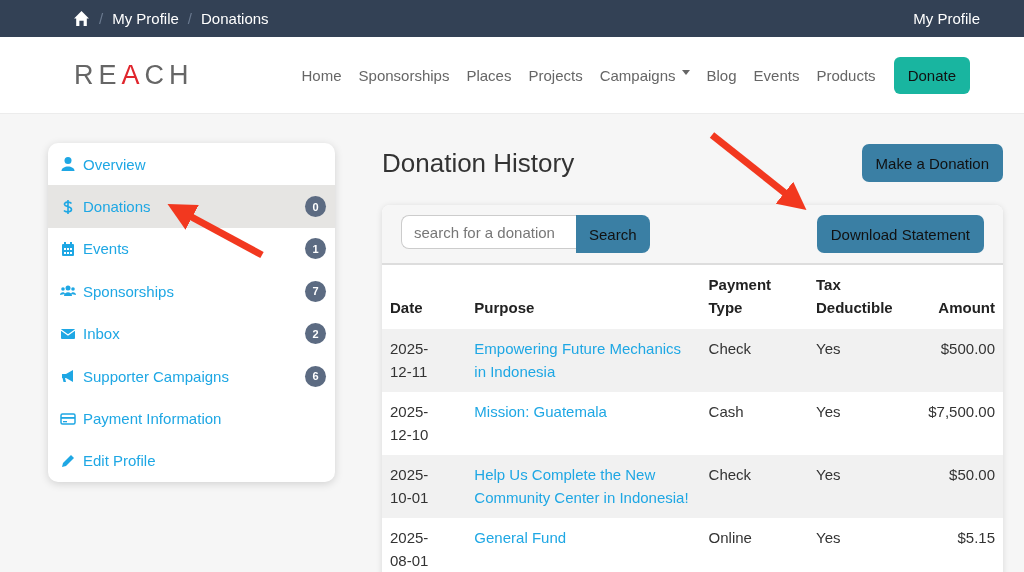  Describe the element at coordinates (721, 75) in the screenshot. I see `nav-link: Blog` at that location.